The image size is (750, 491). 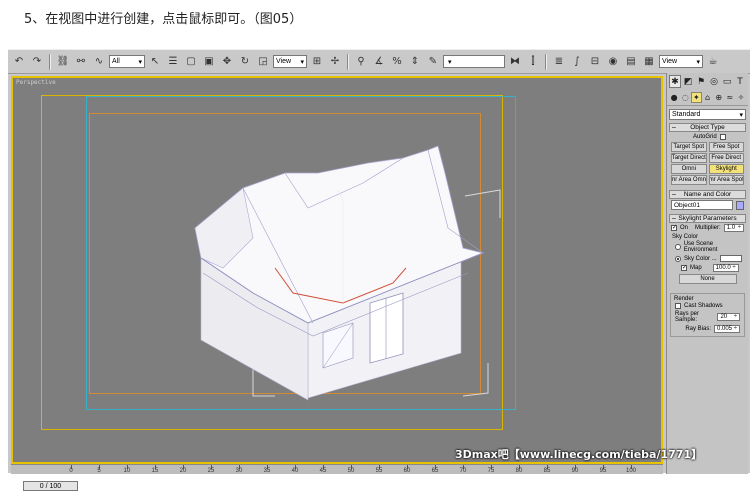 I want to click on render-setup-icon: ▤, so click(x=631, y=62).